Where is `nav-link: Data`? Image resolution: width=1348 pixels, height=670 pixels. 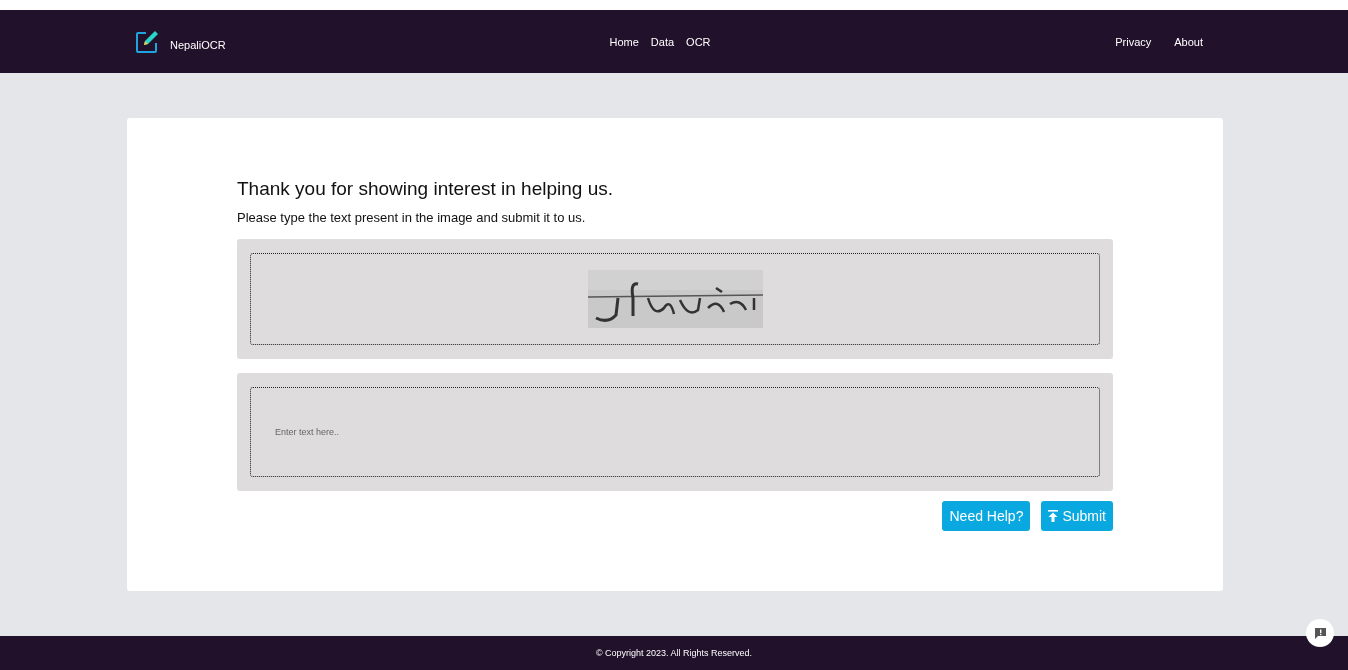 nav-link: Data is located at coordinates (662, 41).